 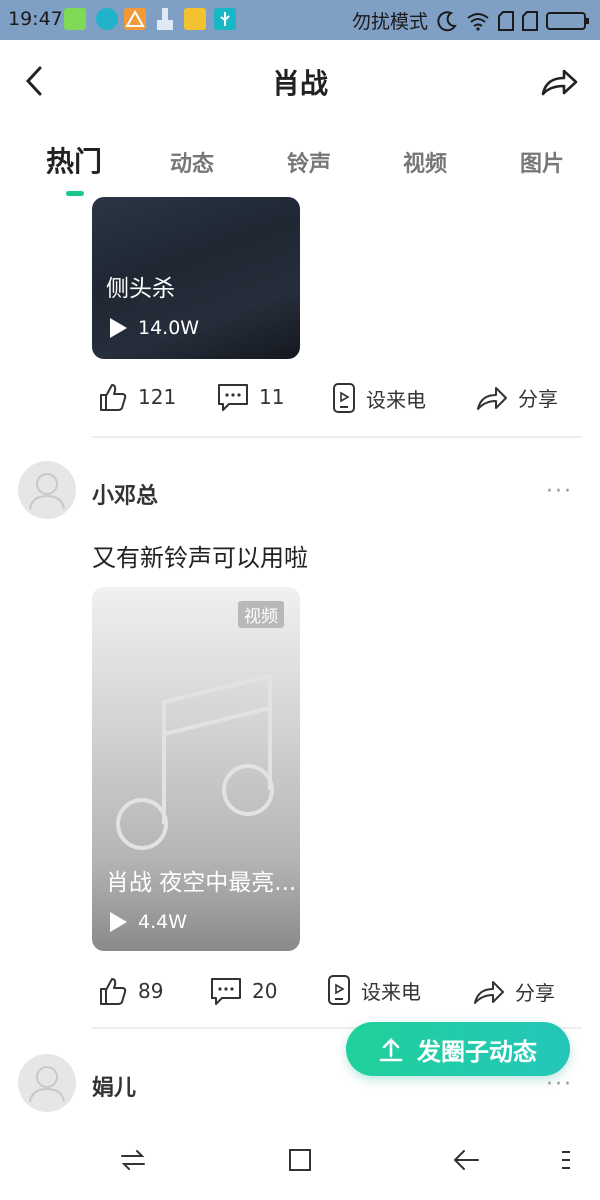 What do you see at coordinates (74, 160) in the screenshot?
I see `tab-hot: 热门` at bounding box center [74, 160].